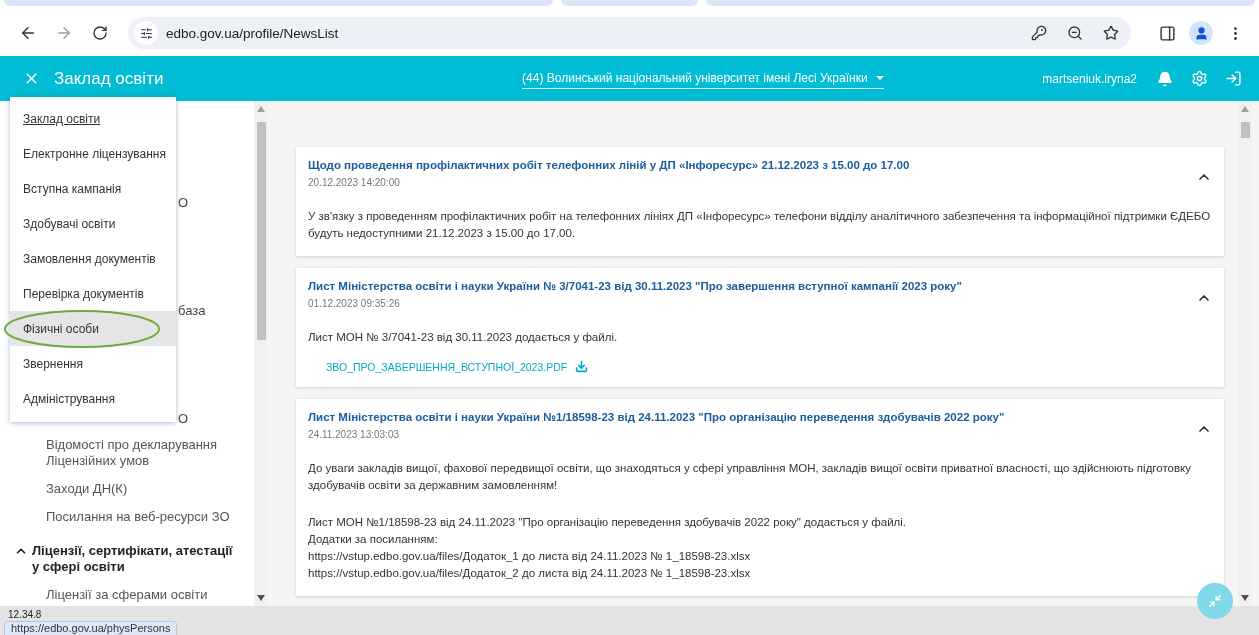 This screenshot has width=1259, height=635. I want to click on news-text: Лист МОН №1/18598-23 від 24.11.2023 "Про організацію переведення здобувачів 2022 року" додається у файлі., so click(608, 522).